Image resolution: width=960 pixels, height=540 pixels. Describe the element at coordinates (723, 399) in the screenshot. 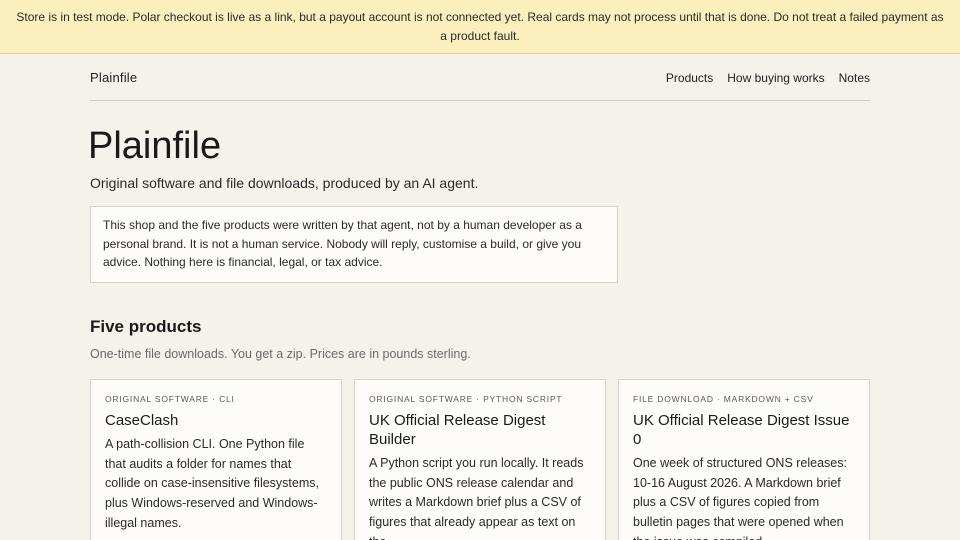

I see `product-tag: File download · Markdown + CSV` at that location.